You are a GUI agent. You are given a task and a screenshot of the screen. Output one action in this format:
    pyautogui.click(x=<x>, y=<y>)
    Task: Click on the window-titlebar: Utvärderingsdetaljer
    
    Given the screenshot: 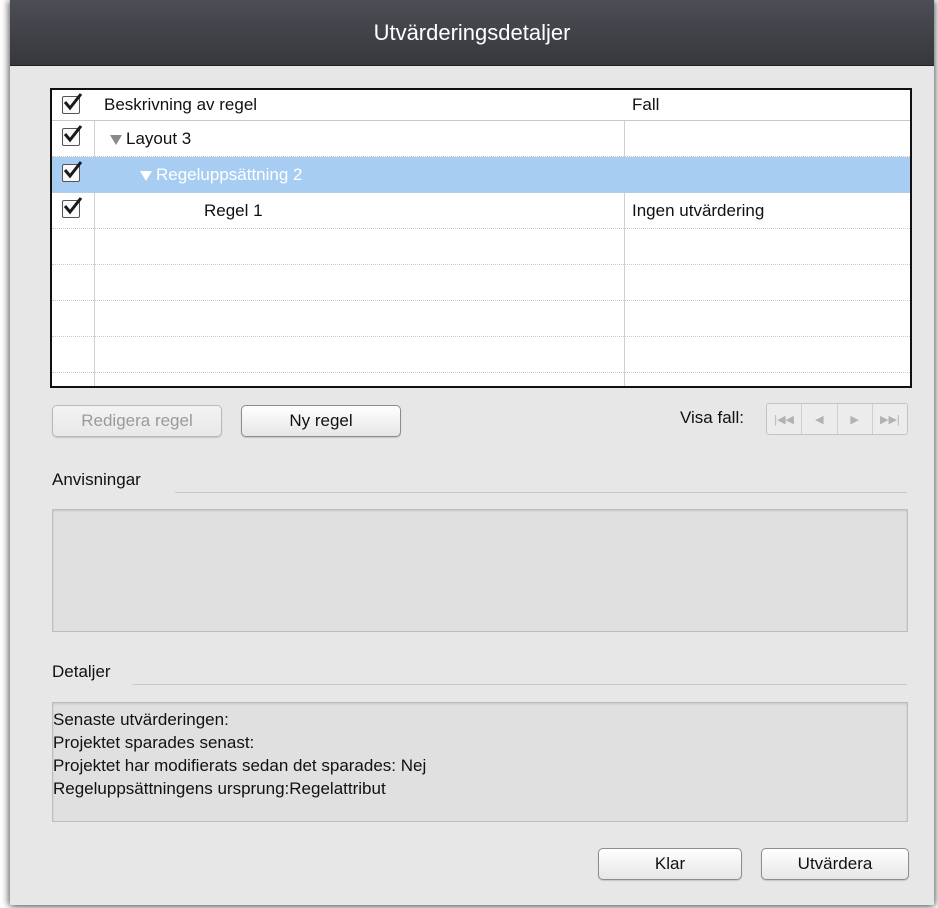 What is the action you would take?
    pyautogui.click(x=472, y=33)
    